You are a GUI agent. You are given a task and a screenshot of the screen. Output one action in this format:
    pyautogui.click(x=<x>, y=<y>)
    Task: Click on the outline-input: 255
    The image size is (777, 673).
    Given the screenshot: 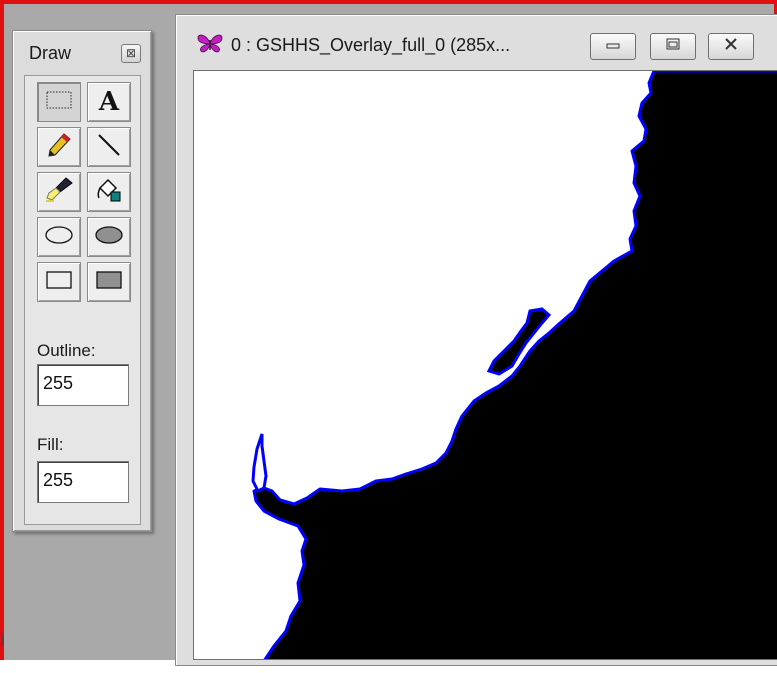 What is the action you would take?
    pyautogui.click(x=83, y=385)
    